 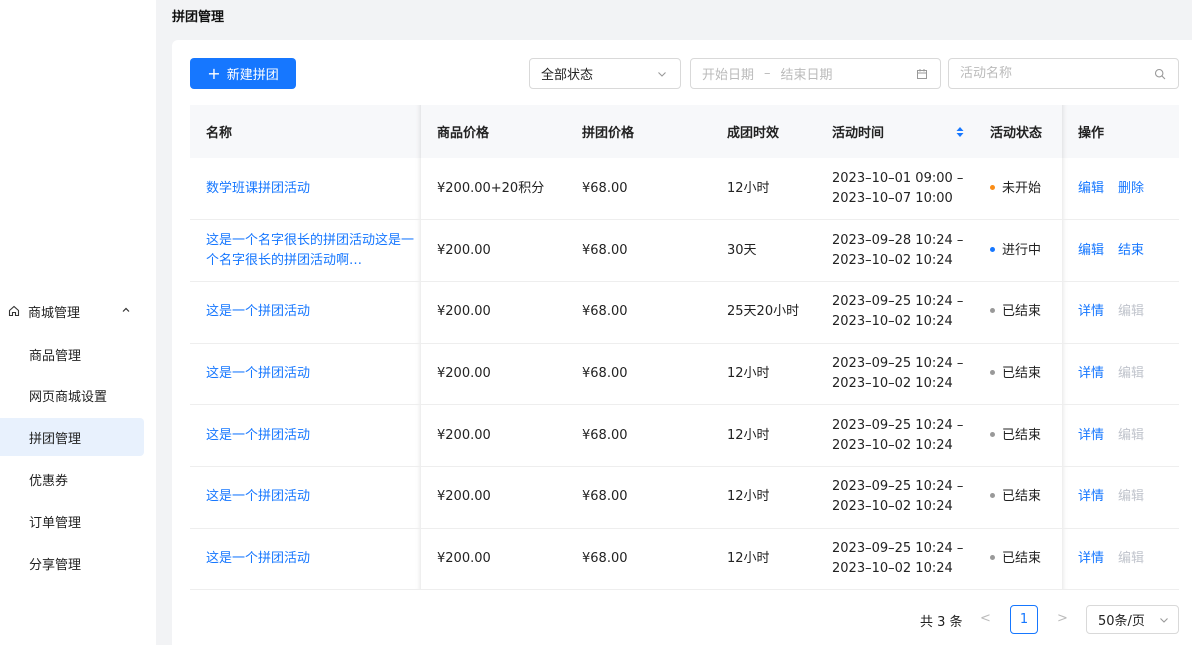 I want to click on sidebar-group-mall: 商城管理, so click(x=78, y=311).